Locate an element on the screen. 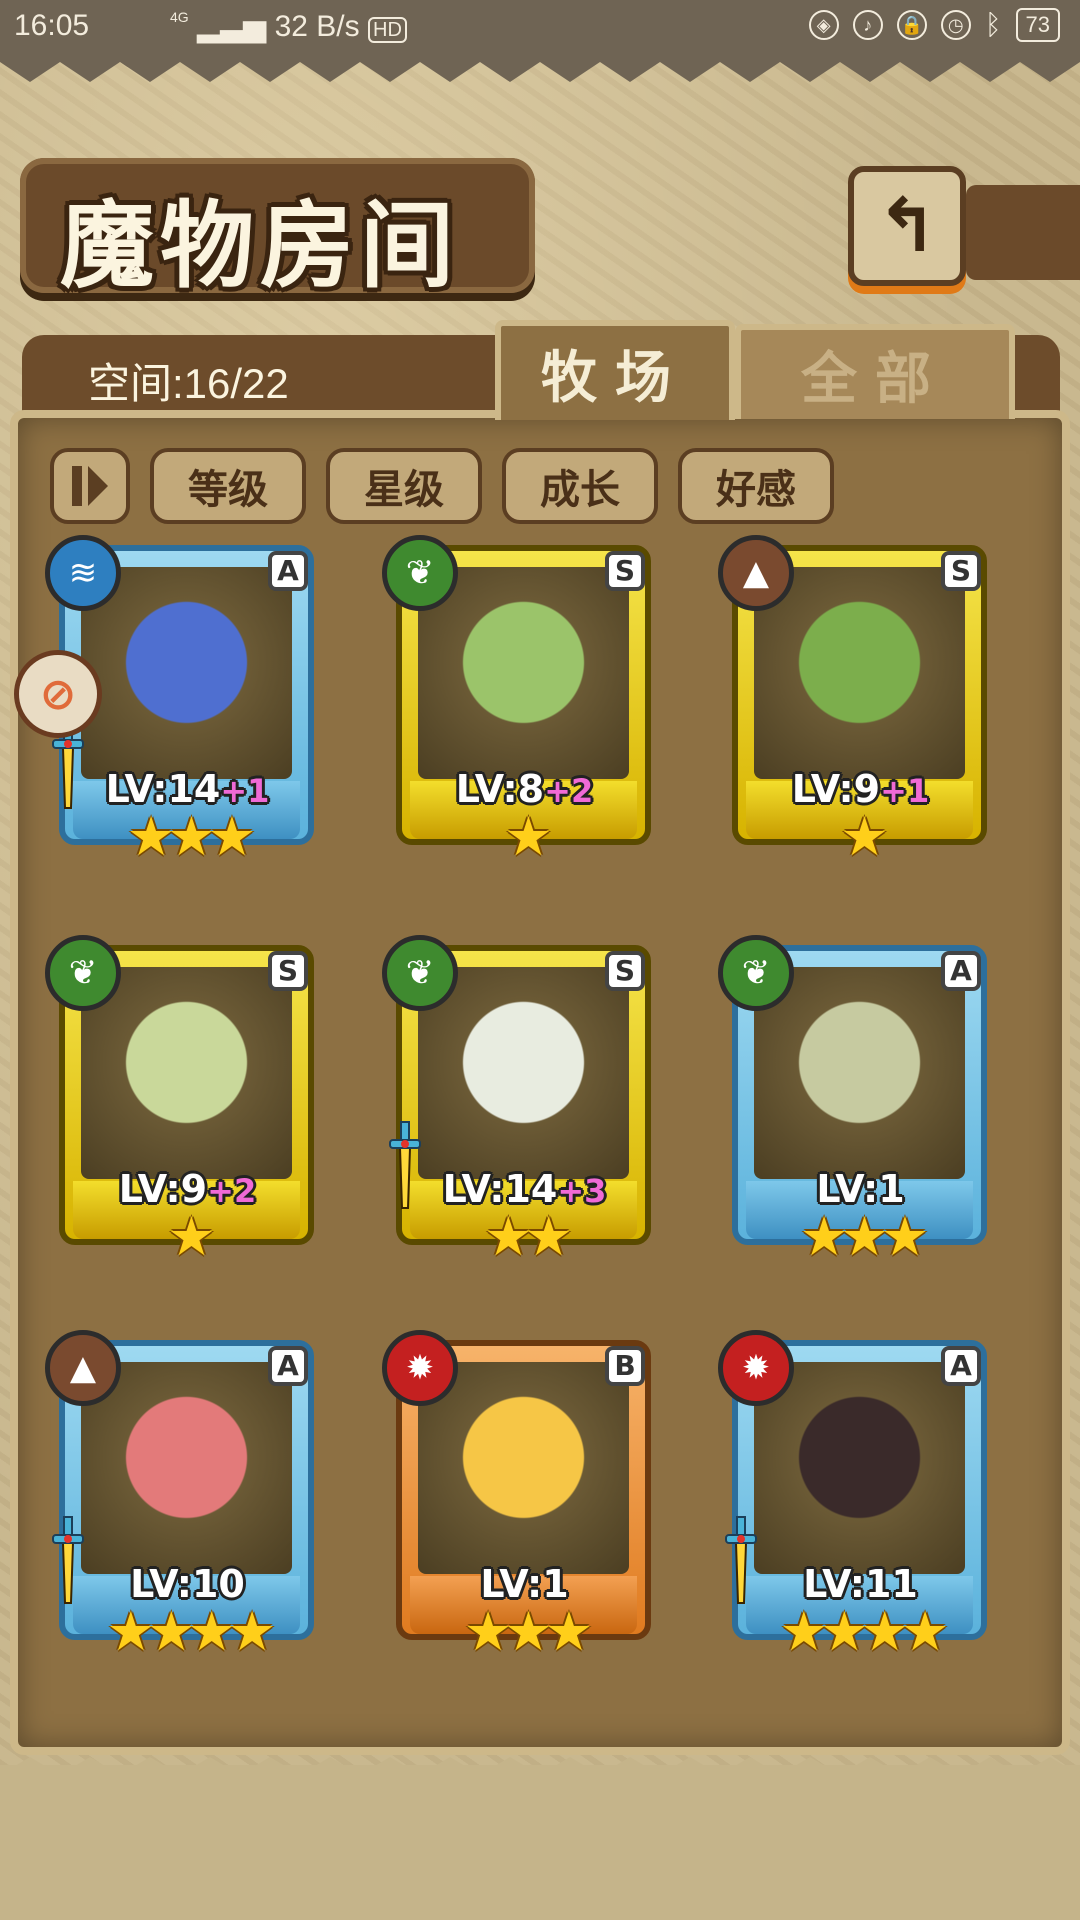  sort-level-button: 等级 is located at coordinates (228, 486).